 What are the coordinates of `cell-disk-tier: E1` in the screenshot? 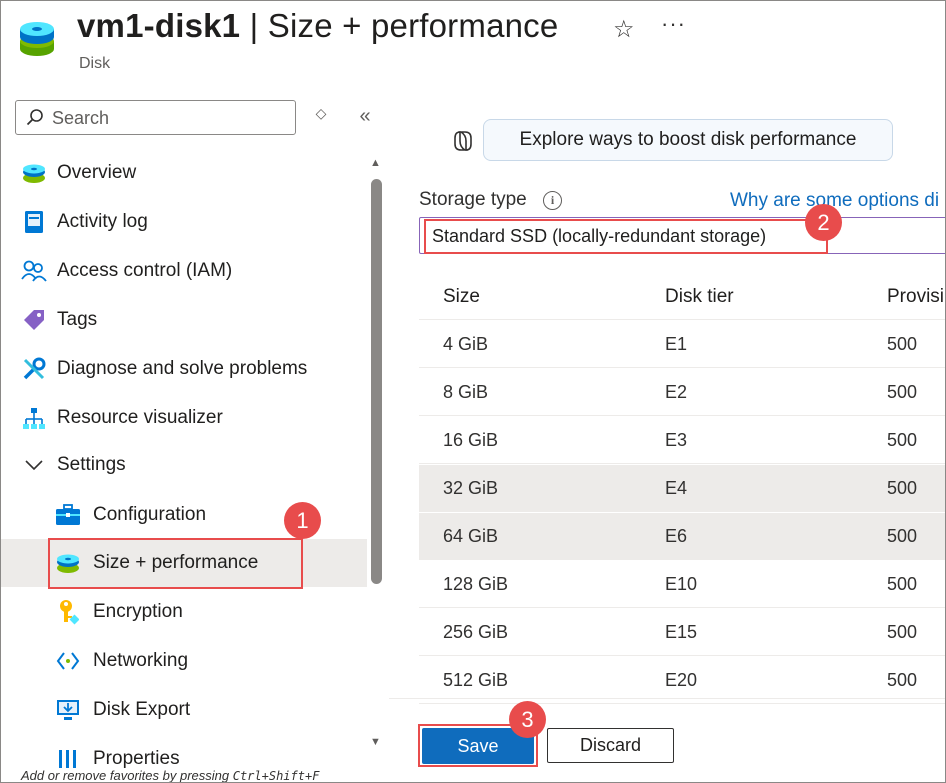 It's located at (676, 344).